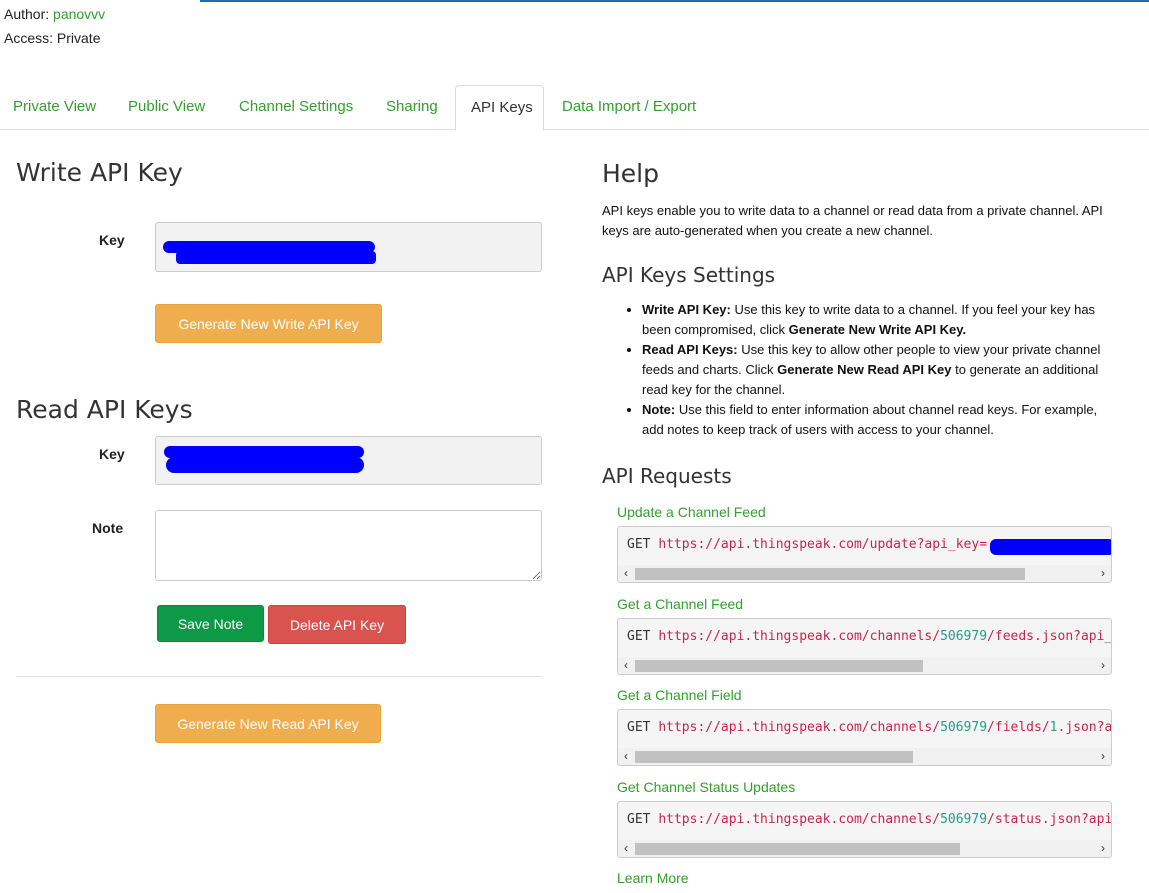 The height and width of the screenshot is (893, 1149). Describe the element at coordinates (667, 476) in the screenshot. I see `api-requests-heading: API Requests` at that location.